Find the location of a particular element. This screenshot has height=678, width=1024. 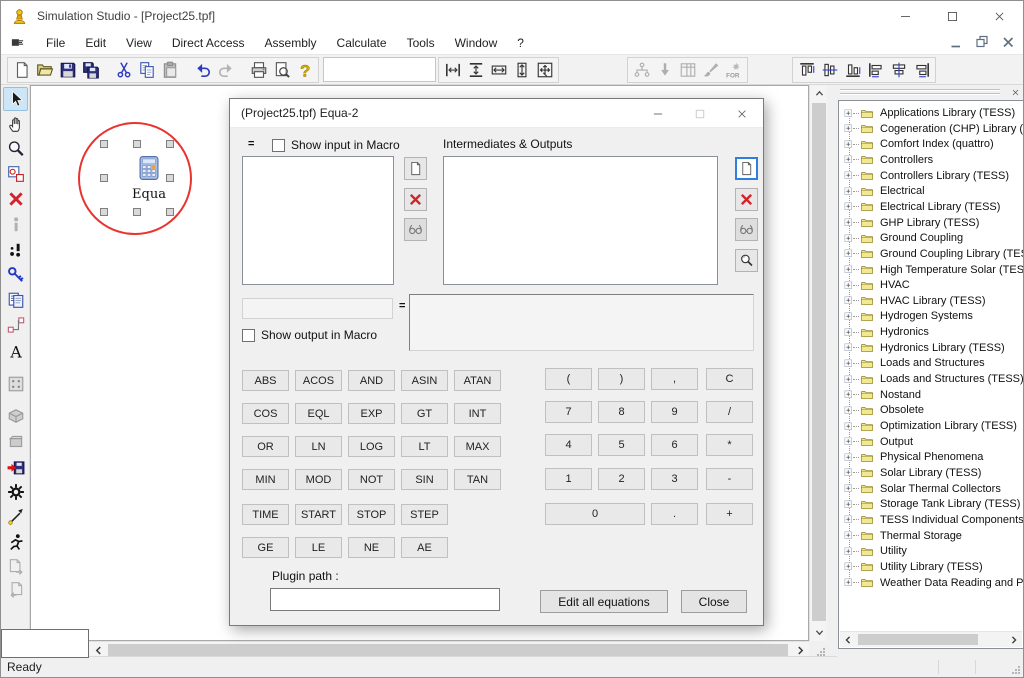

tree-scroll-left-button is located at coordinates (848, 639).